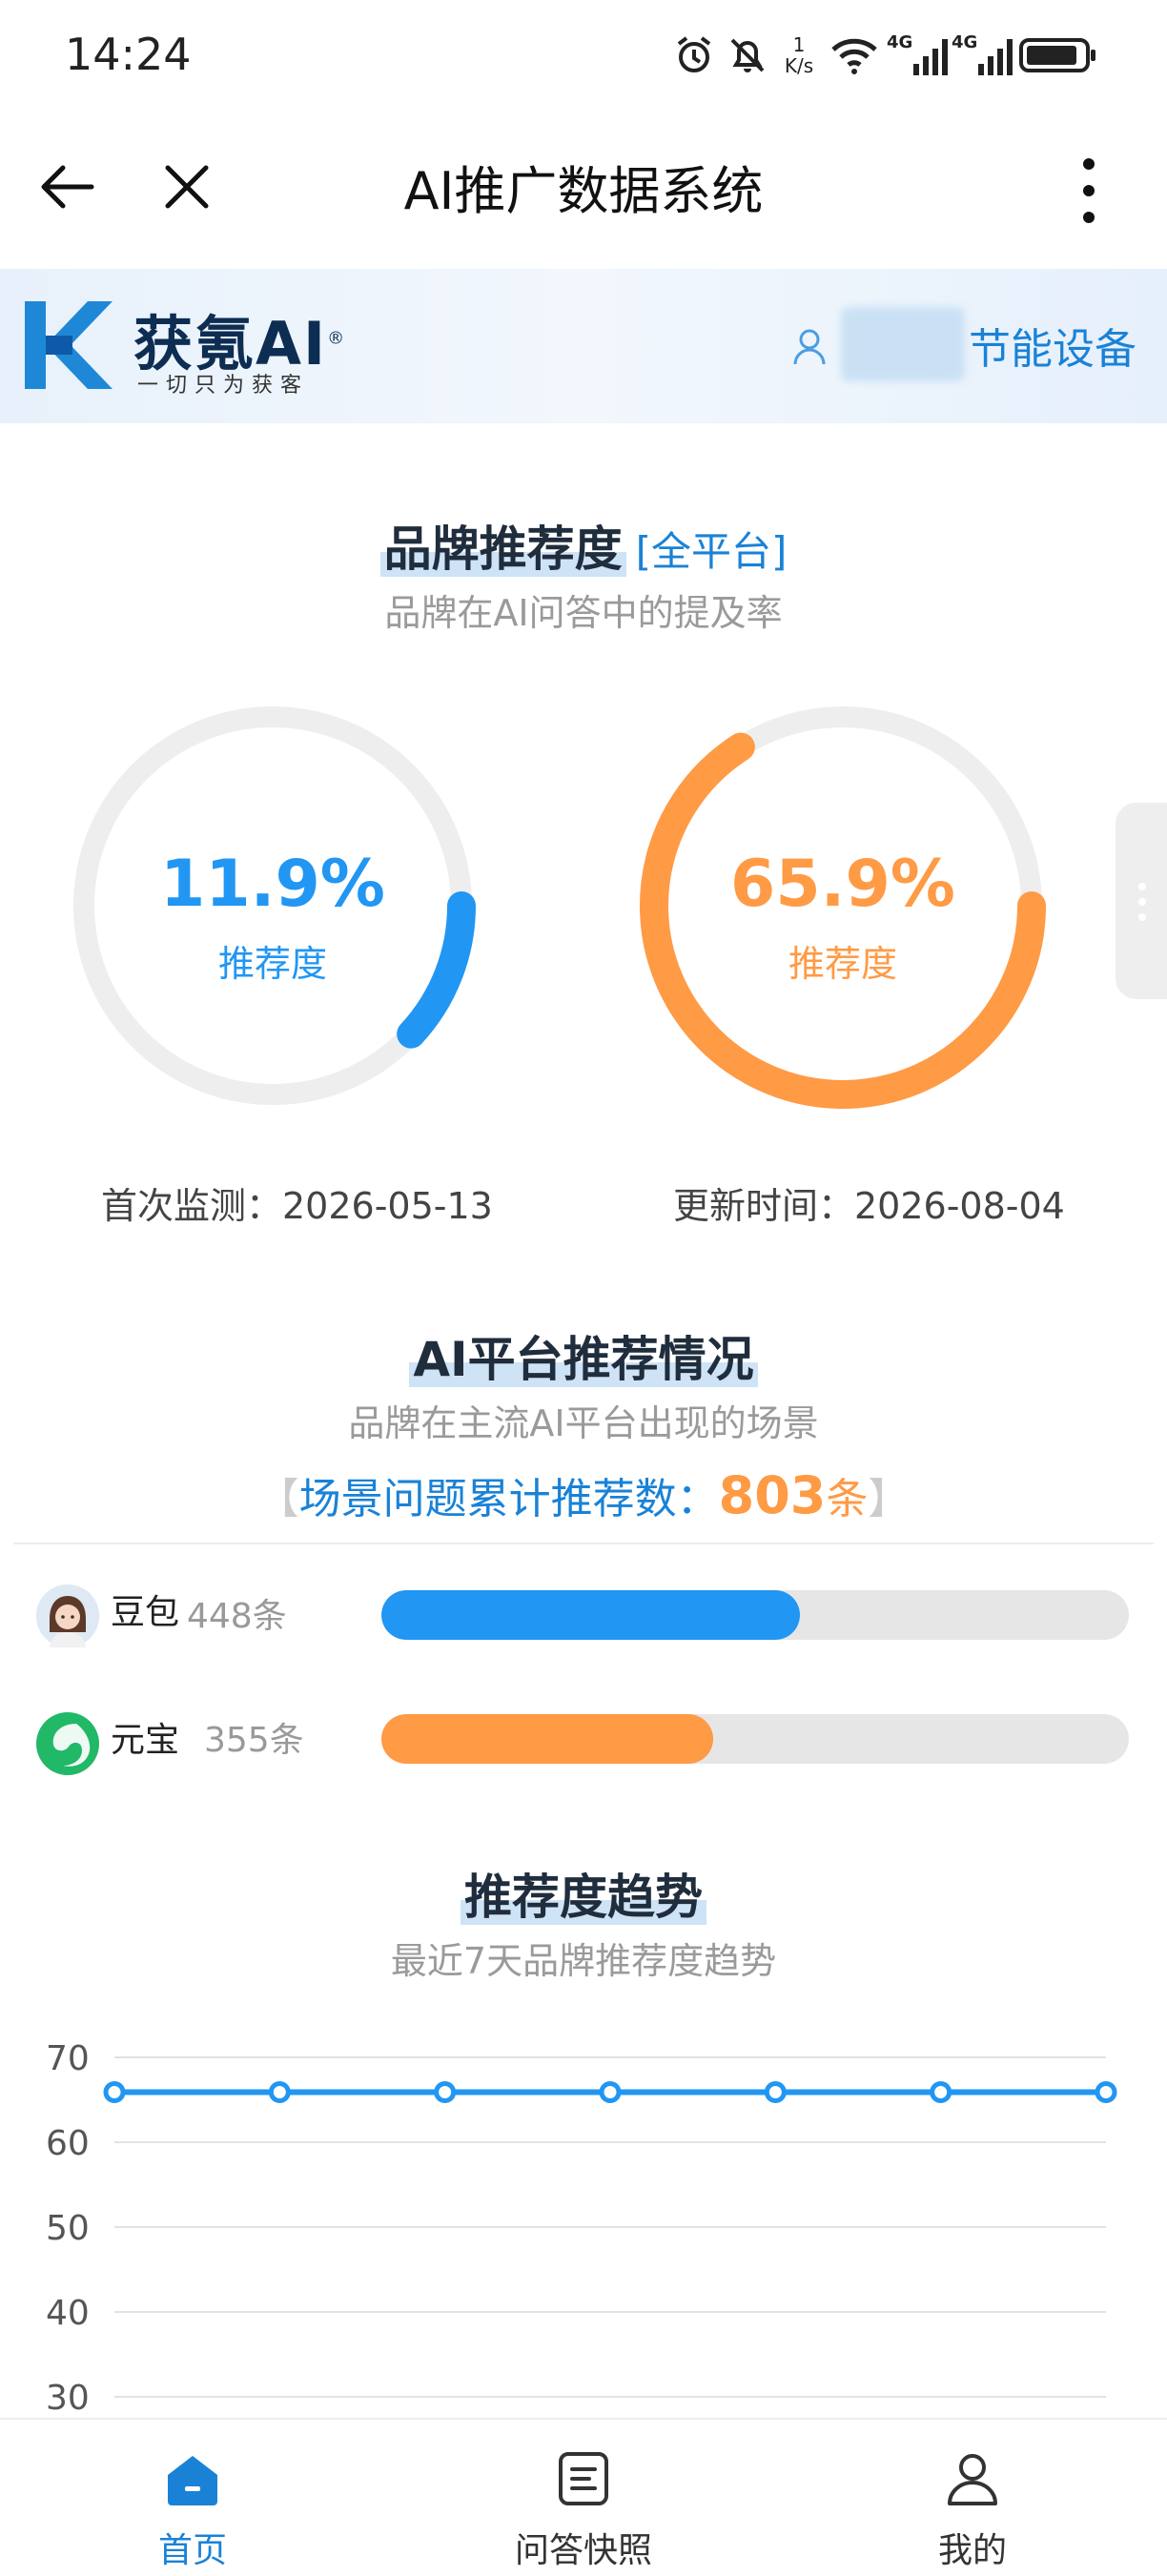  What do you see at coordinates (583, 1897) in the screenshot?
I see `trend-title-text: 推荐度趋势` at bounding box center [583, 1897].